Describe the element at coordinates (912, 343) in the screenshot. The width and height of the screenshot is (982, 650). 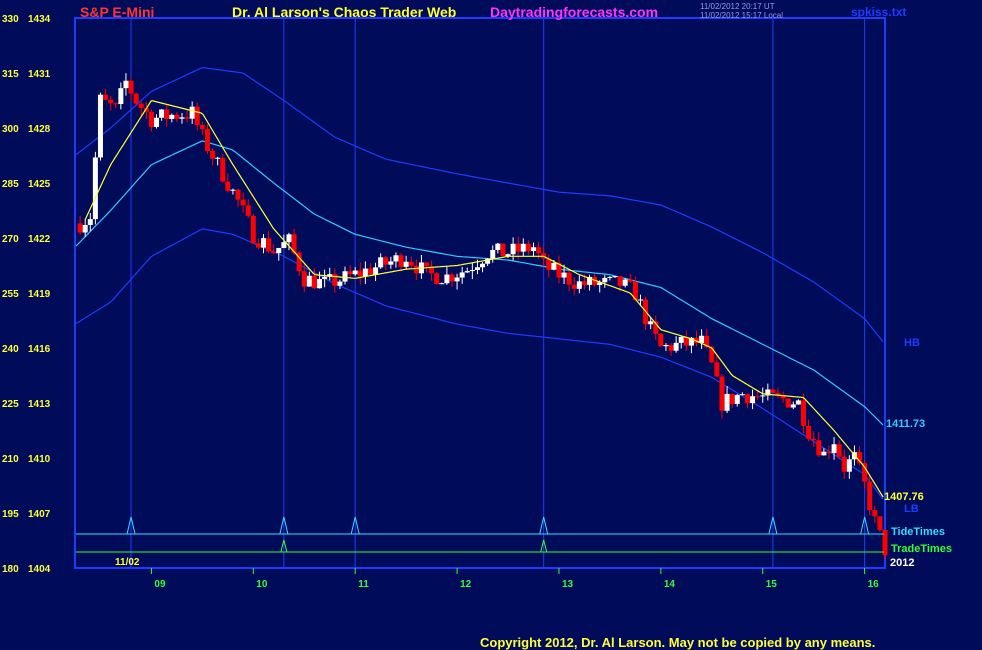
I see `hb-label: HB` at that location.